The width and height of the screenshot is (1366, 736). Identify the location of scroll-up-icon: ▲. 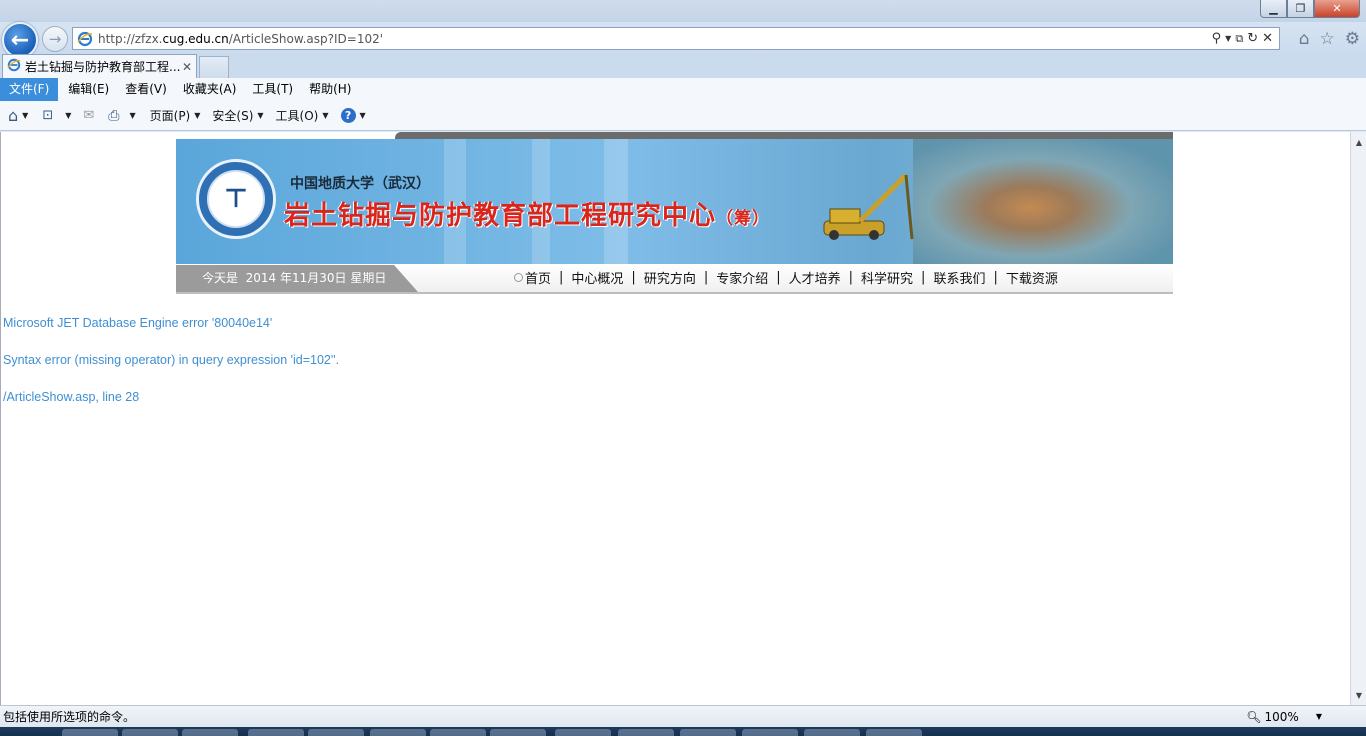
(1358, 142).